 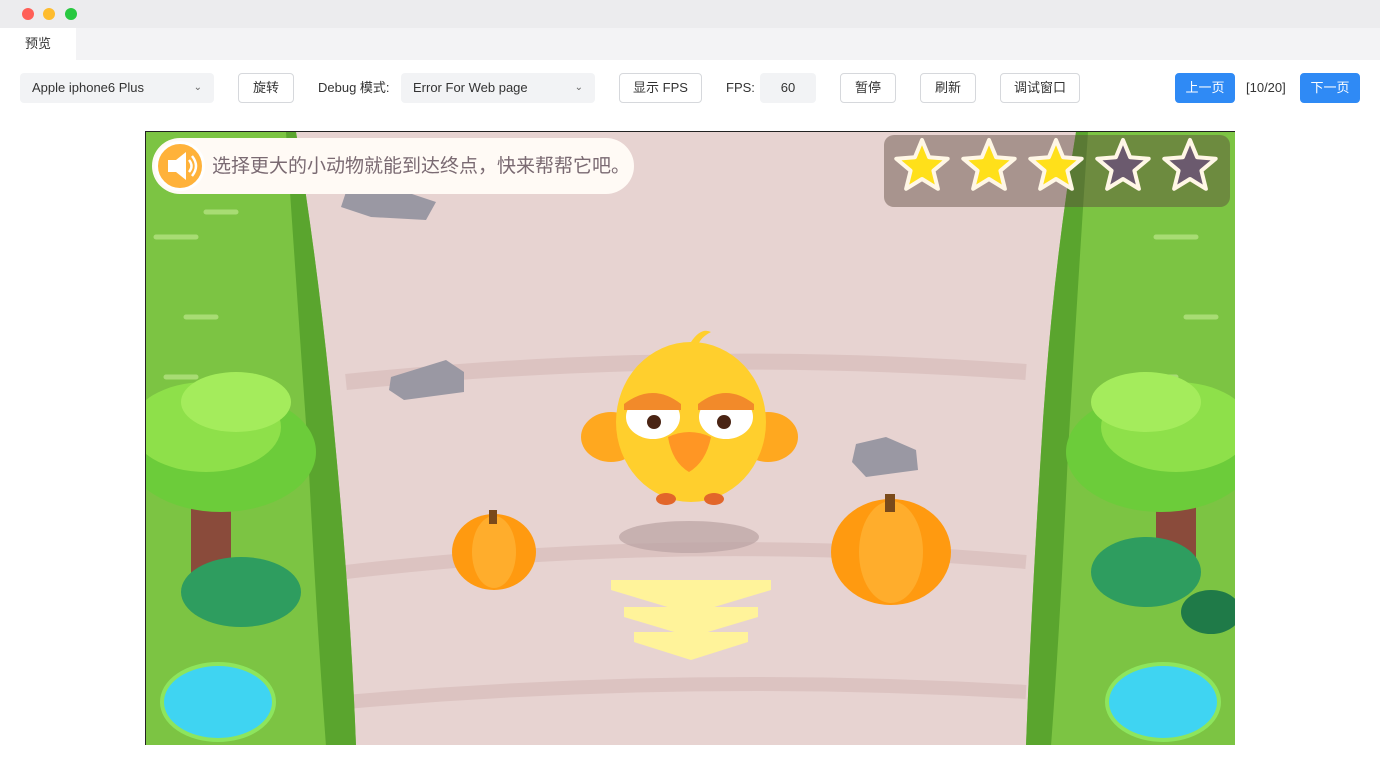 I want to click on close-window-button, so click(x=28, y=14).